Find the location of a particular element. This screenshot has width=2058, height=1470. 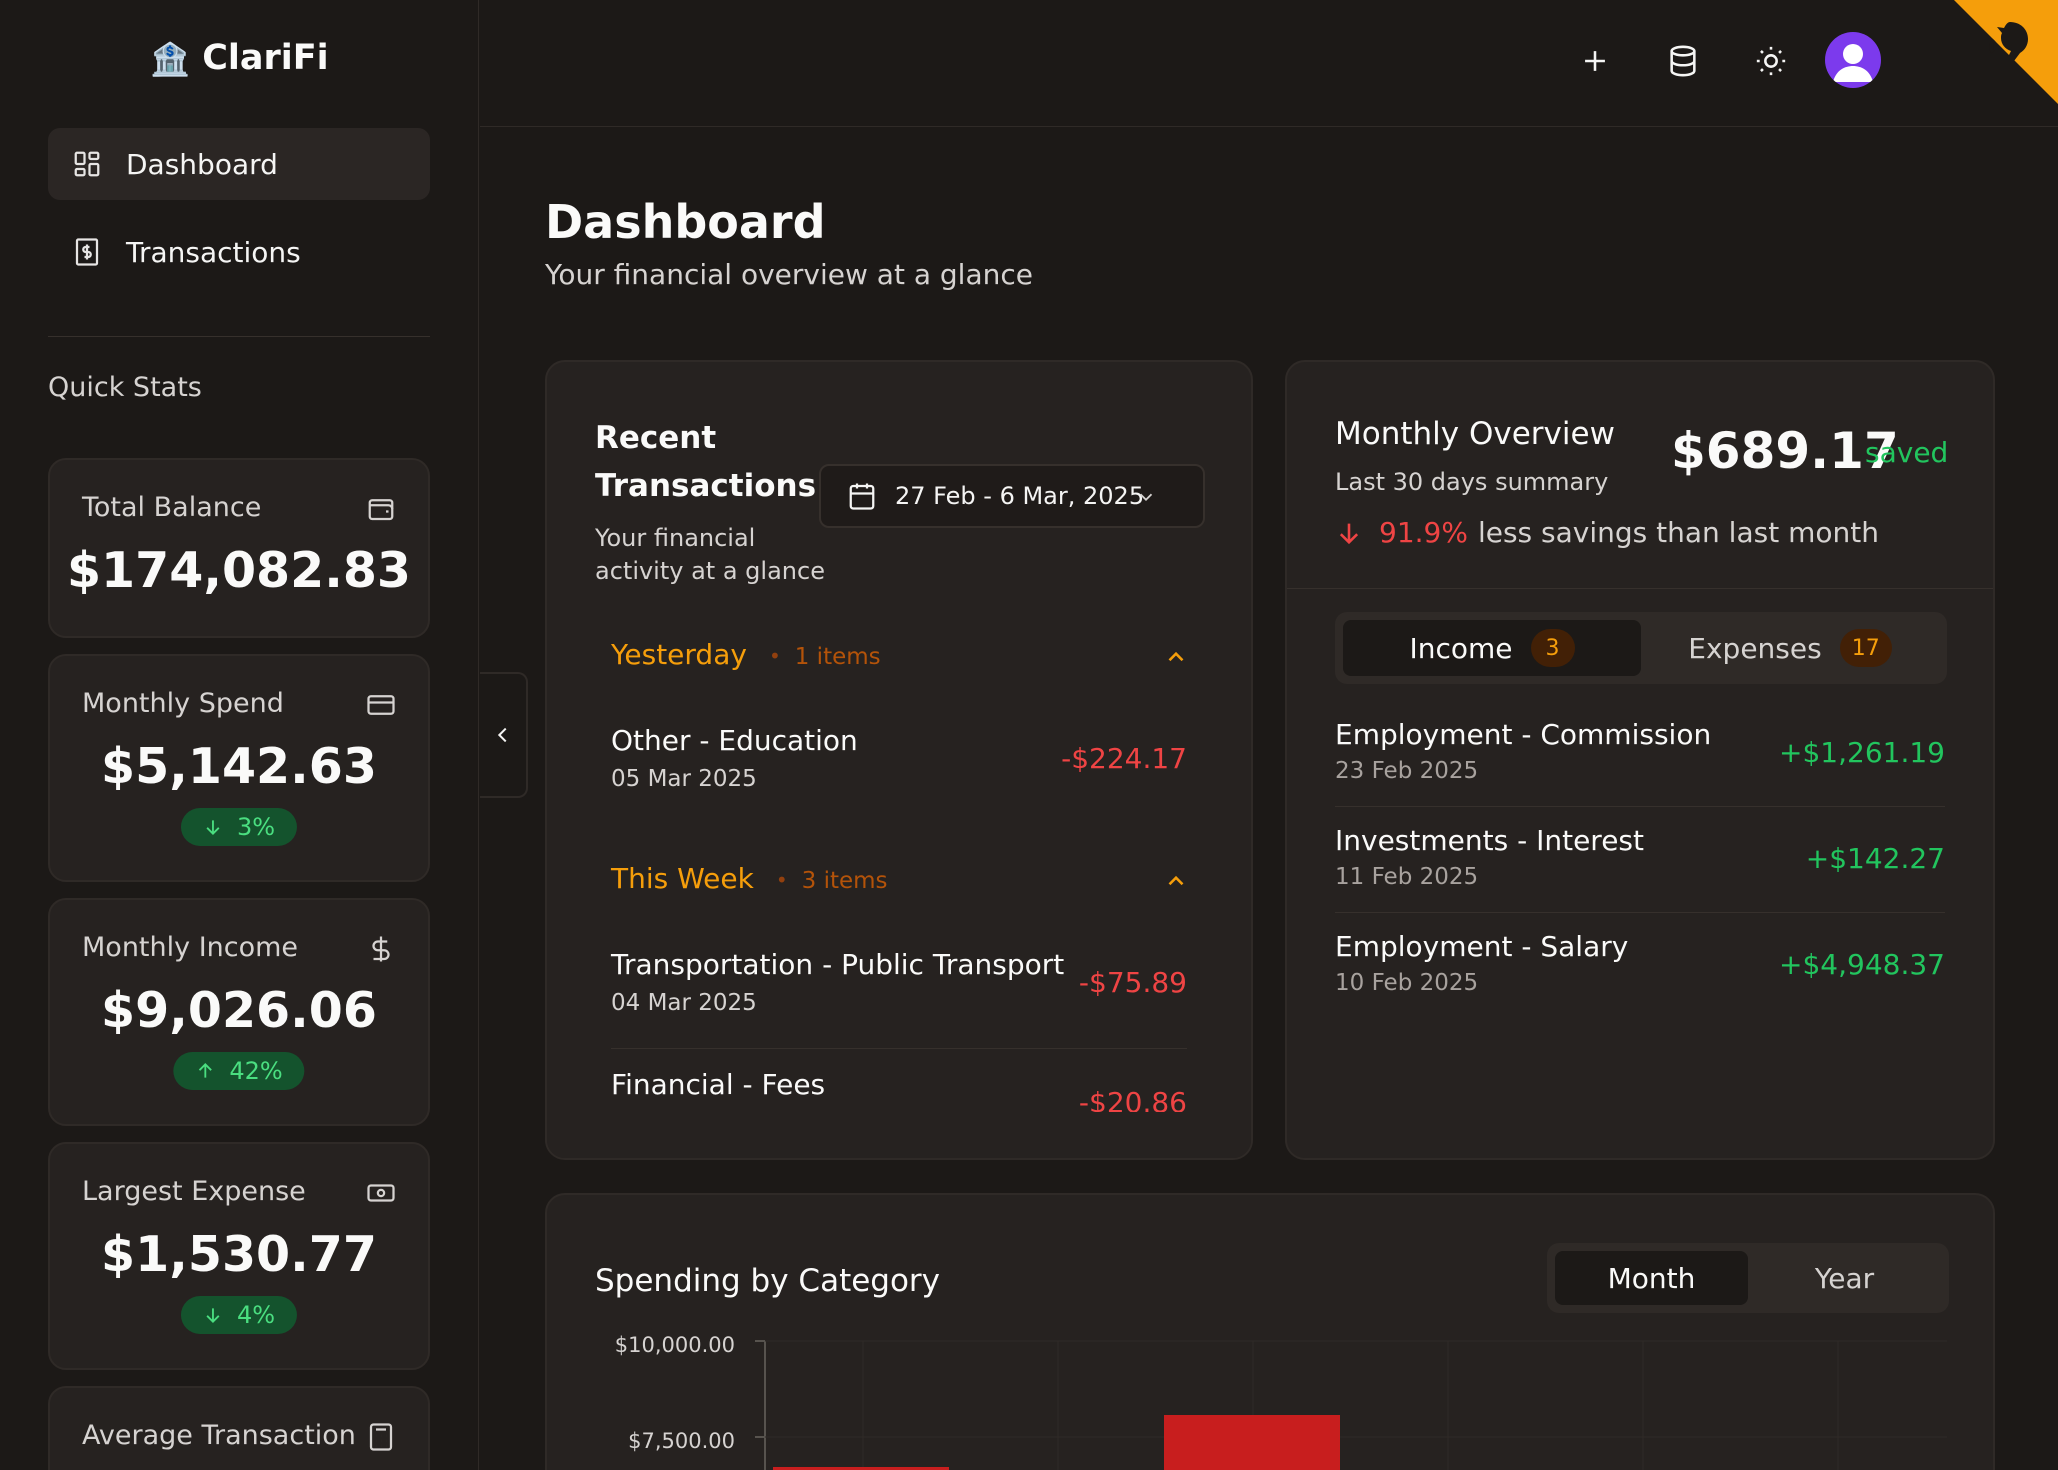

tab-count-badge: 17 is located at coordinates (1865, 648).